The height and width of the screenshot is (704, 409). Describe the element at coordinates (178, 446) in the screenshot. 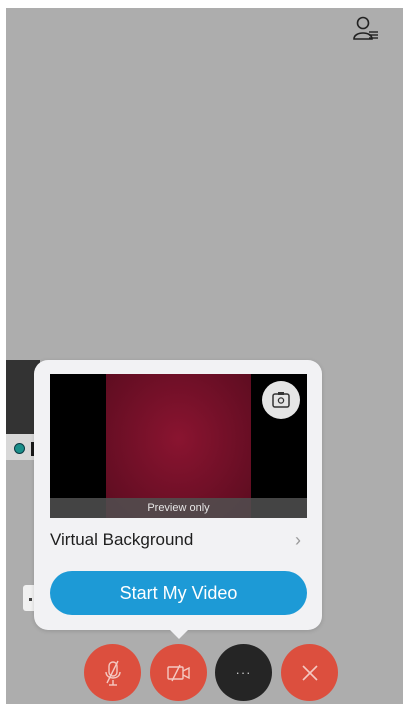

I see `camera-feed` at that location.